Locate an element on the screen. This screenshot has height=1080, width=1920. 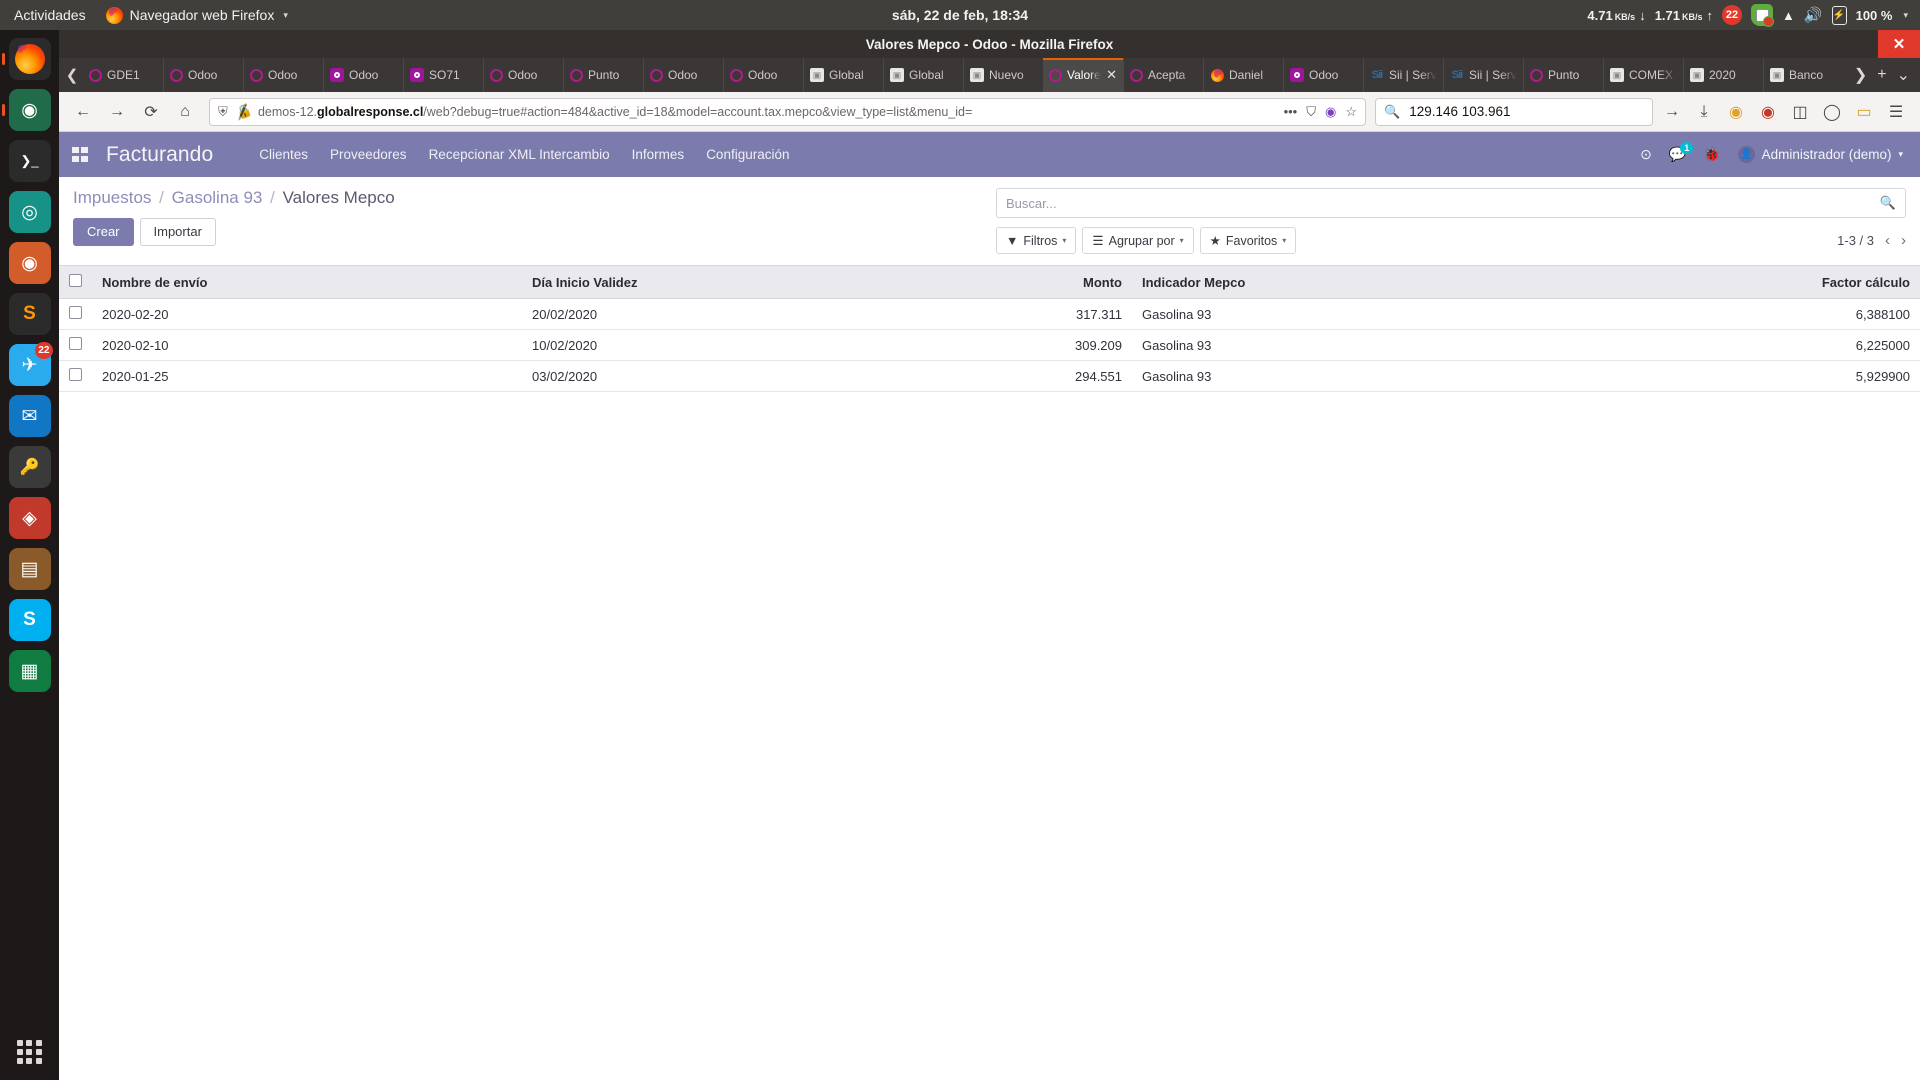
volume-icon: 🔊 is located at coordinates (1813, 15).